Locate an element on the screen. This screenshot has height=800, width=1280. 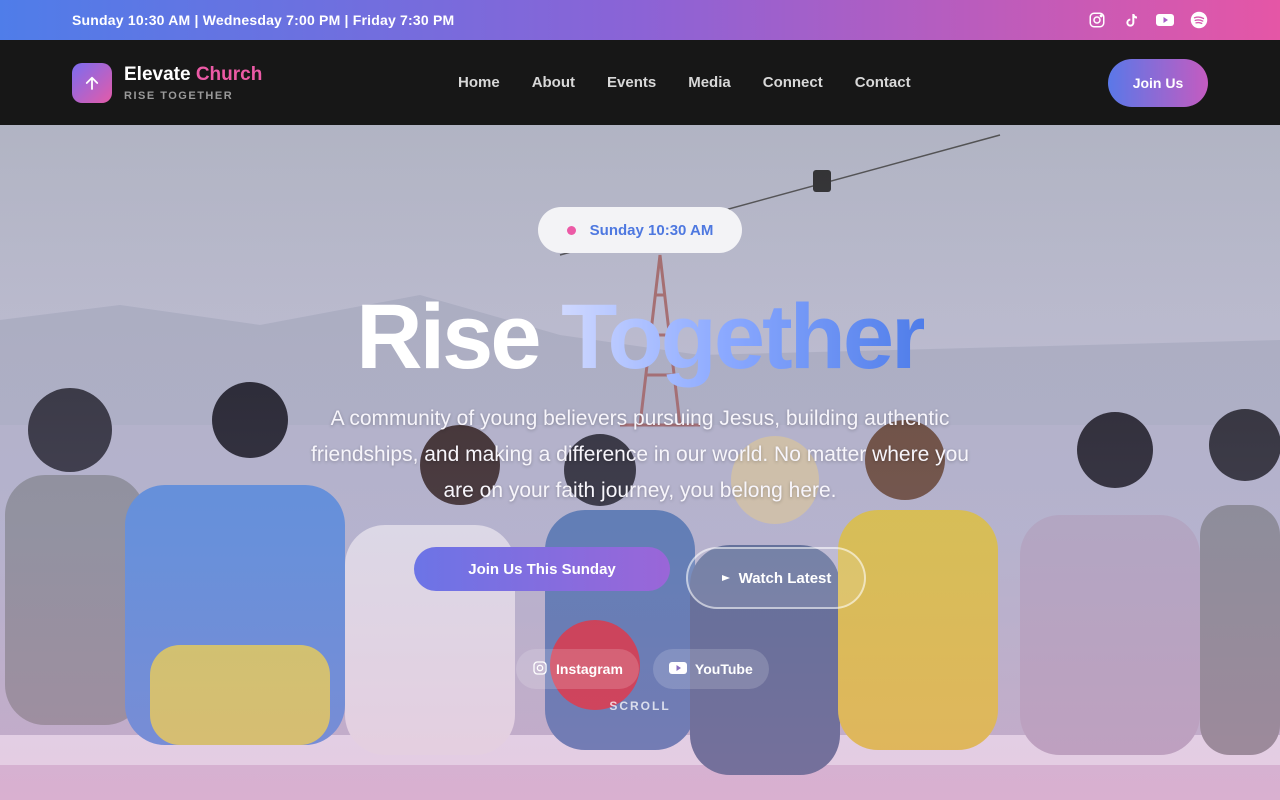
brand-name: Elevate Church is located at coordinates (193, 75).